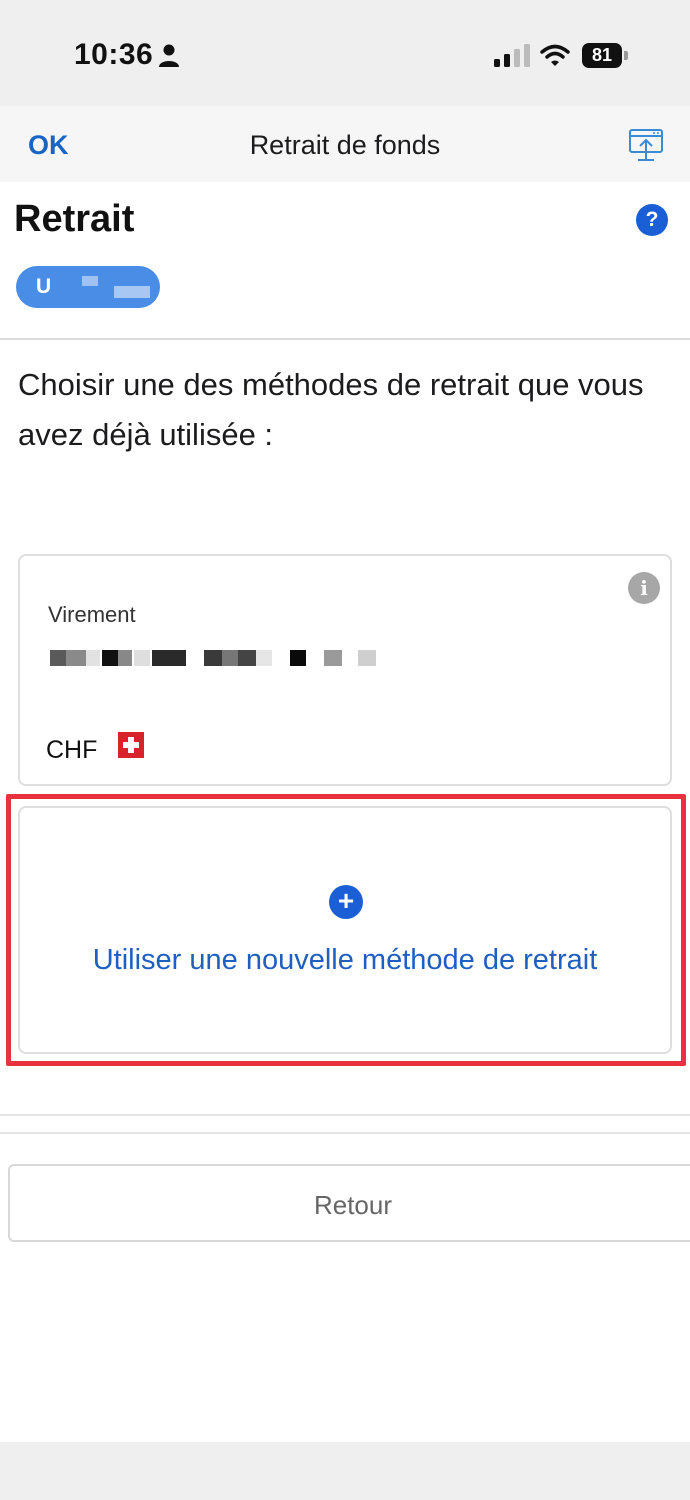 The image size is (690, 1500). Describe the element at coordinates (345, 1471) in the screenshot. I see `bottom-bar` at that location.